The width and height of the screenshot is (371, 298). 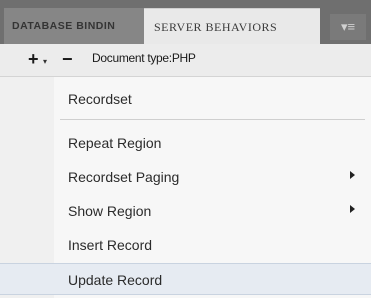 I want to click on add-behavior-button: +, so click(x=33, y=59).